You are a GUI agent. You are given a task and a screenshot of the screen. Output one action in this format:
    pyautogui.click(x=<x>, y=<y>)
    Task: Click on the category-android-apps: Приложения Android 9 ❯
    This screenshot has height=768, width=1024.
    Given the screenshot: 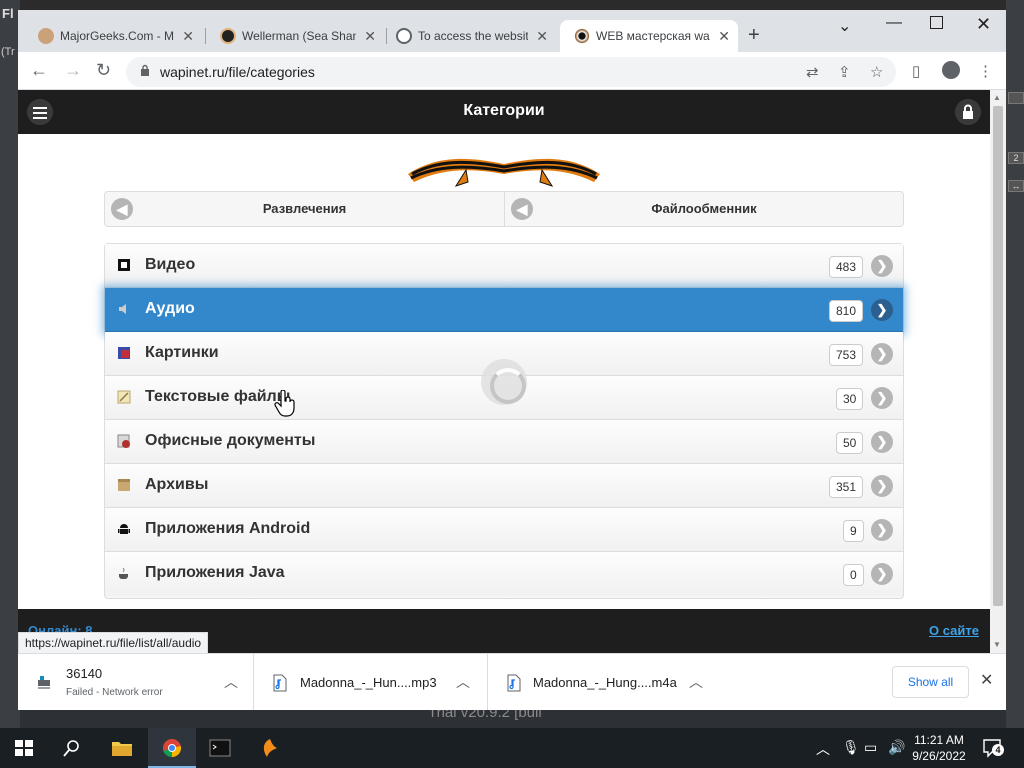 What is the action you would take?
    pyautogui.click(x=504, y=530)
    